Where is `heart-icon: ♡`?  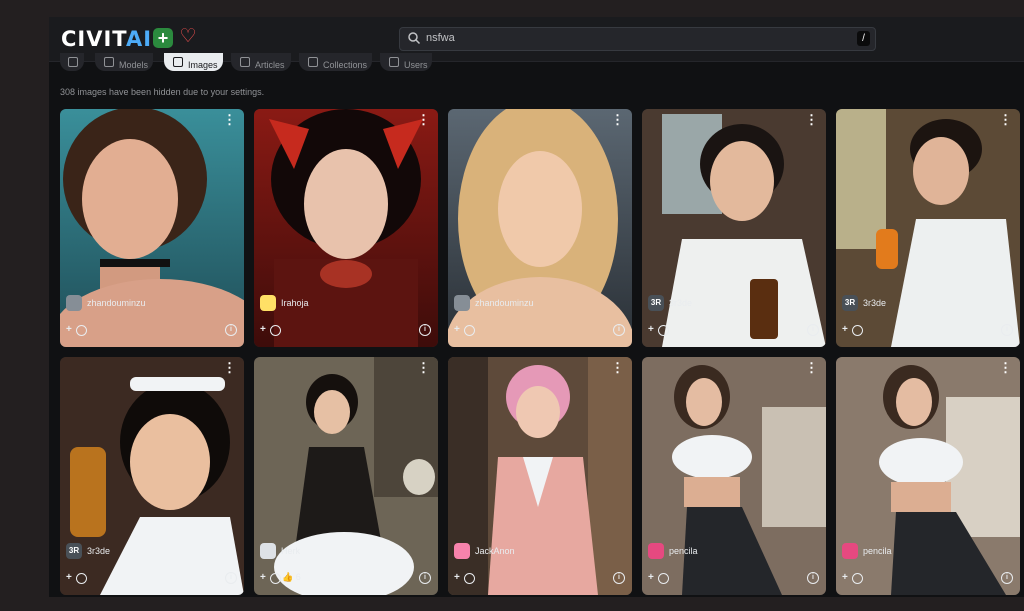
heart-icon: ♡ is located at coordinates (188, 36).